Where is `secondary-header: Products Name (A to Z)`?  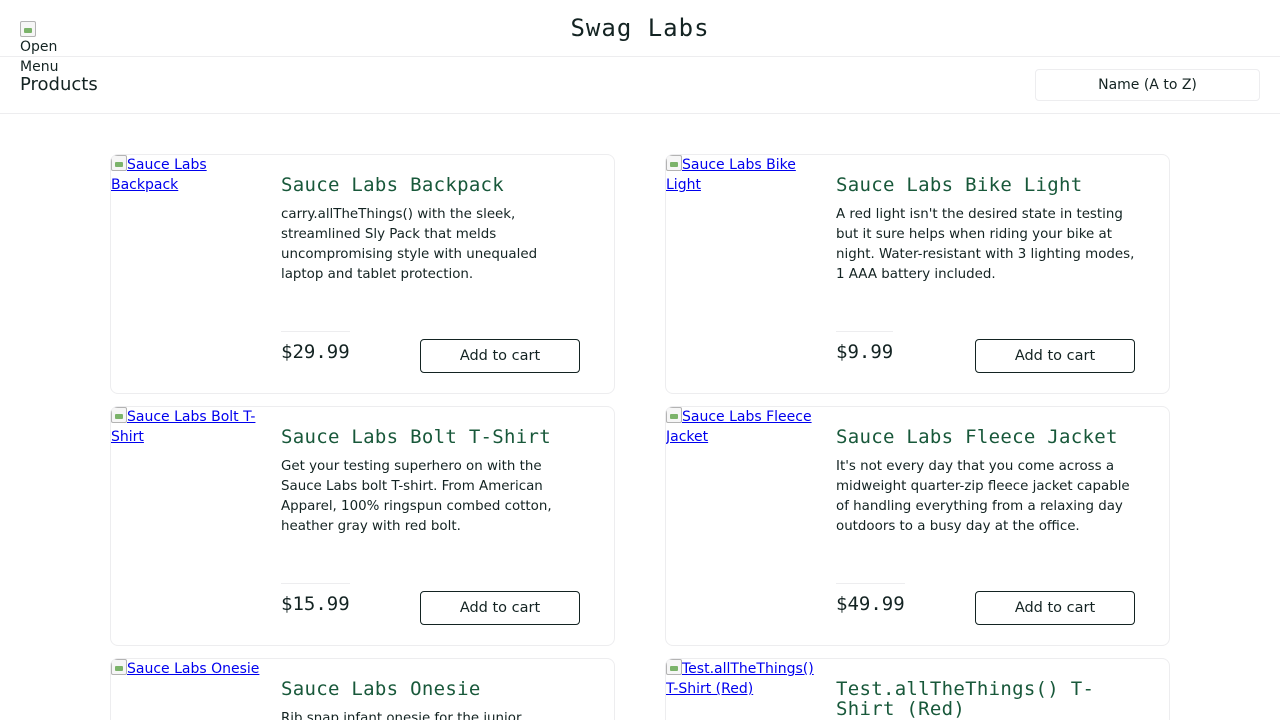 secondary-header: Products Name (A to Z) is located at coordinates (640, 85).